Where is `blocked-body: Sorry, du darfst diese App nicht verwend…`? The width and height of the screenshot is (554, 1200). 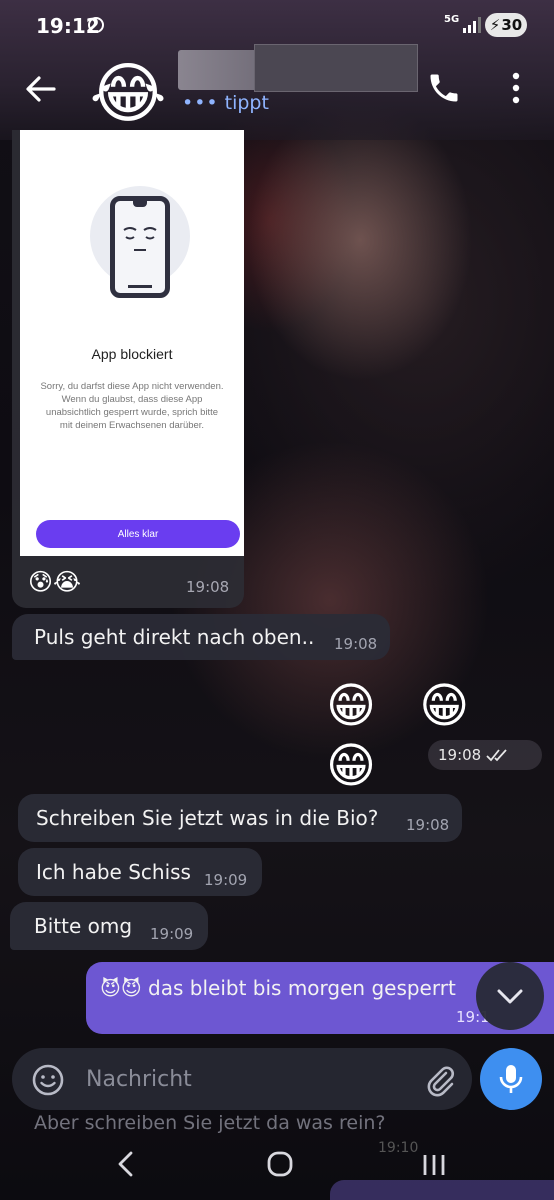 blocked-body: Sorry, du darfst diese App nicht verwend… is located at coordinates (132, 406).